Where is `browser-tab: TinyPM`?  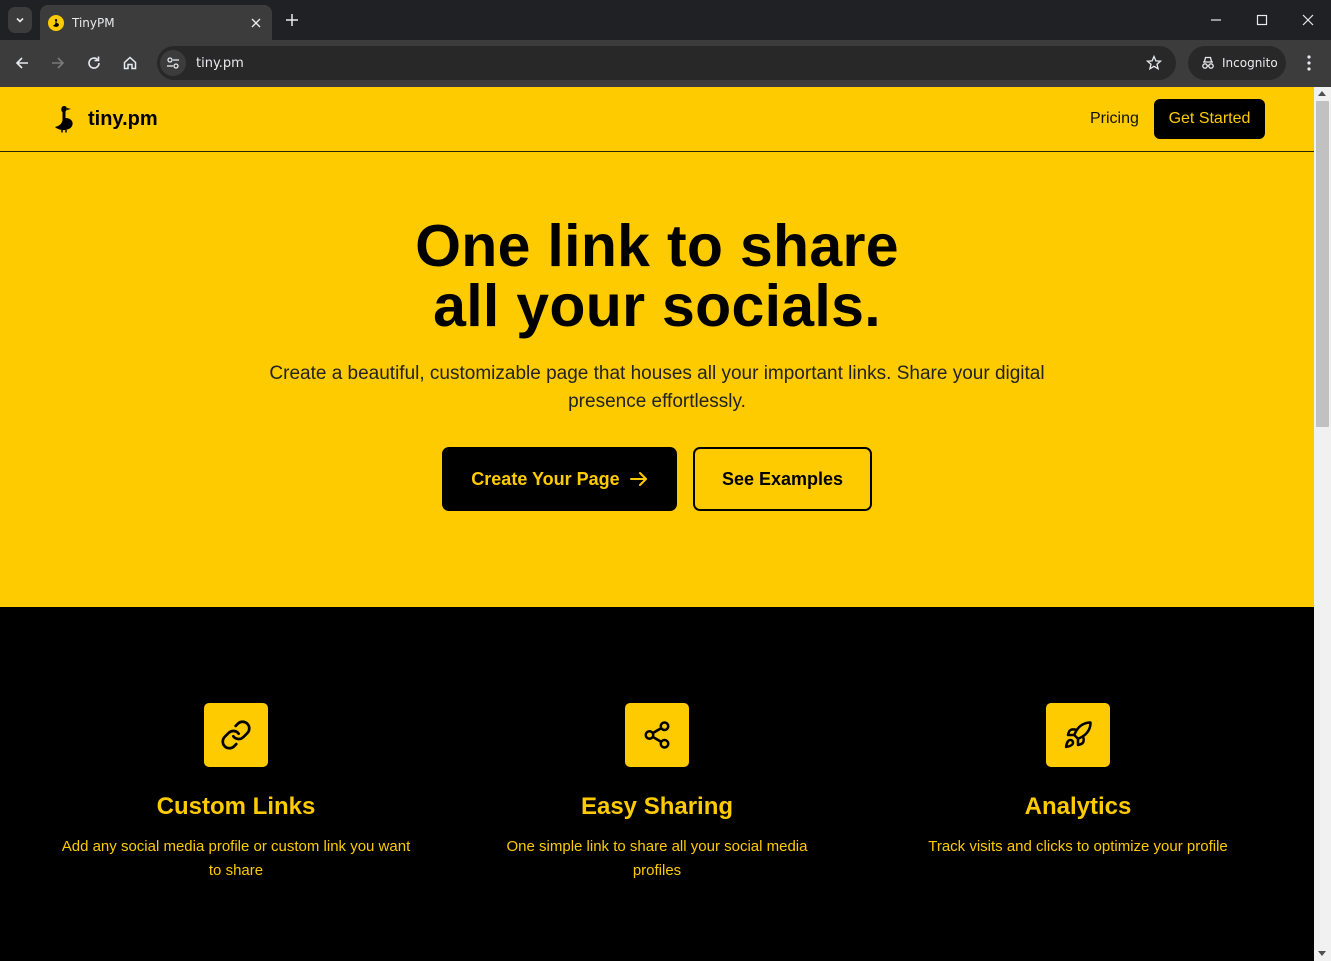
browser-tab: TinyPM is located at coordinates (156, 22).